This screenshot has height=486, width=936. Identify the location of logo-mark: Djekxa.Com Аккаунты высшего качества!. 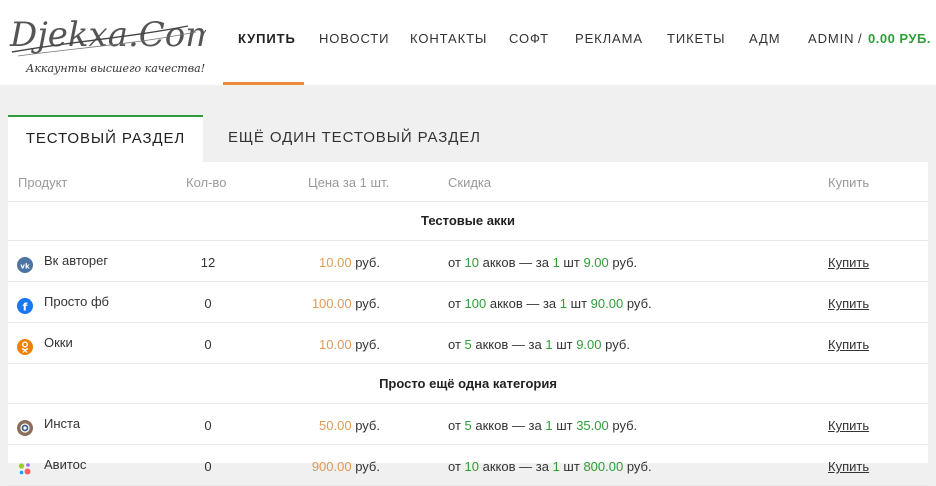
(113, 45).